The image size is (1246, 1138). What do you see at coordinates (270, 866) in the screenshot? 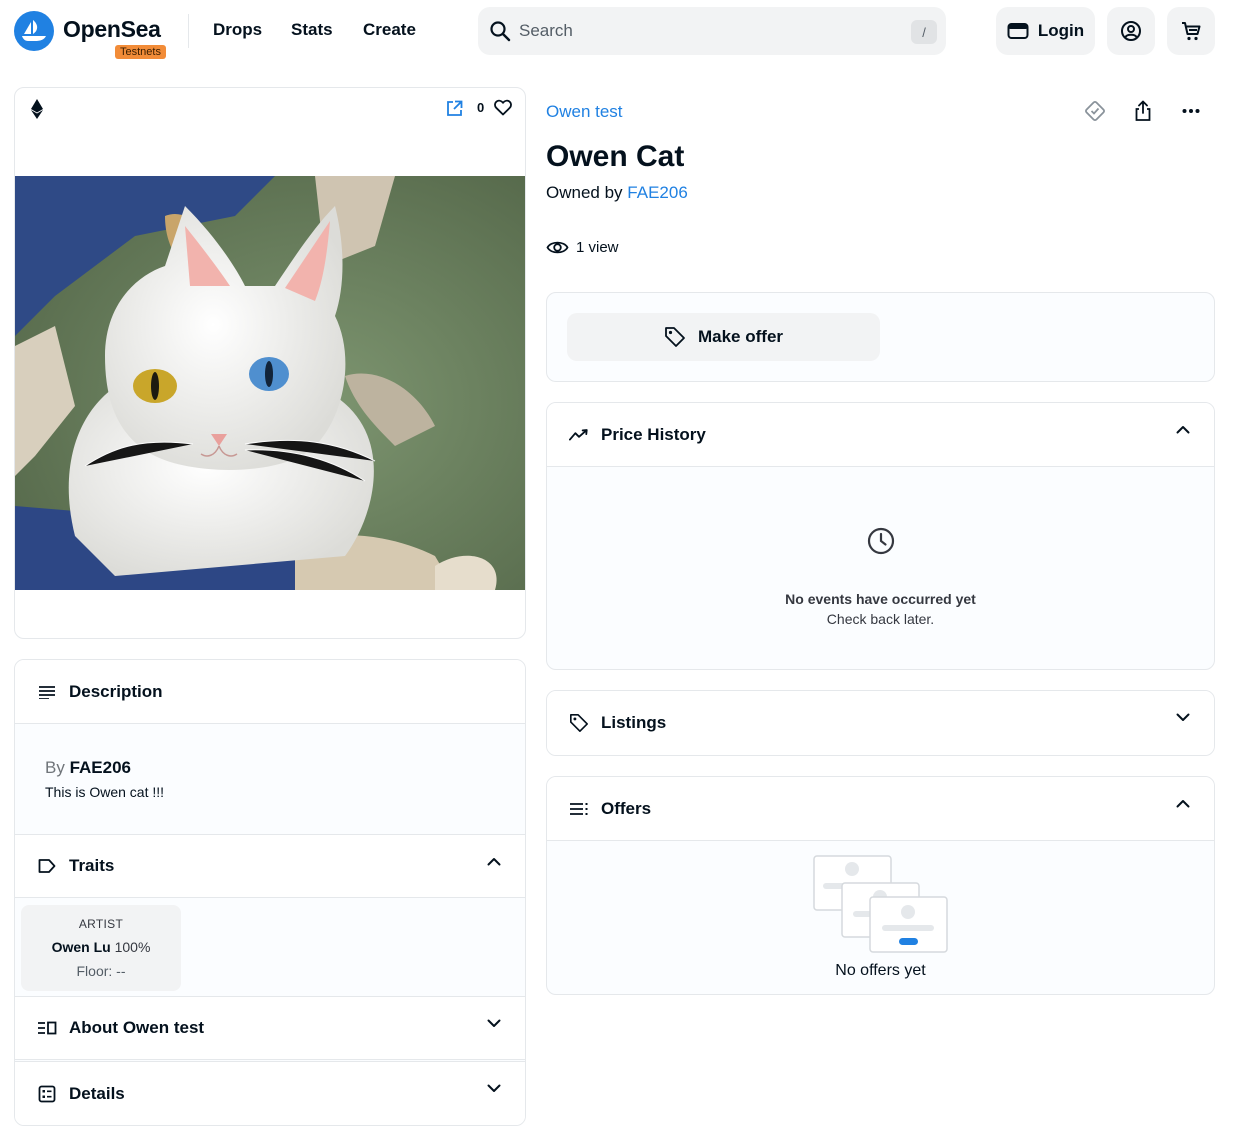
I see `traits-header: Traits` at bounding box center [270, 866].